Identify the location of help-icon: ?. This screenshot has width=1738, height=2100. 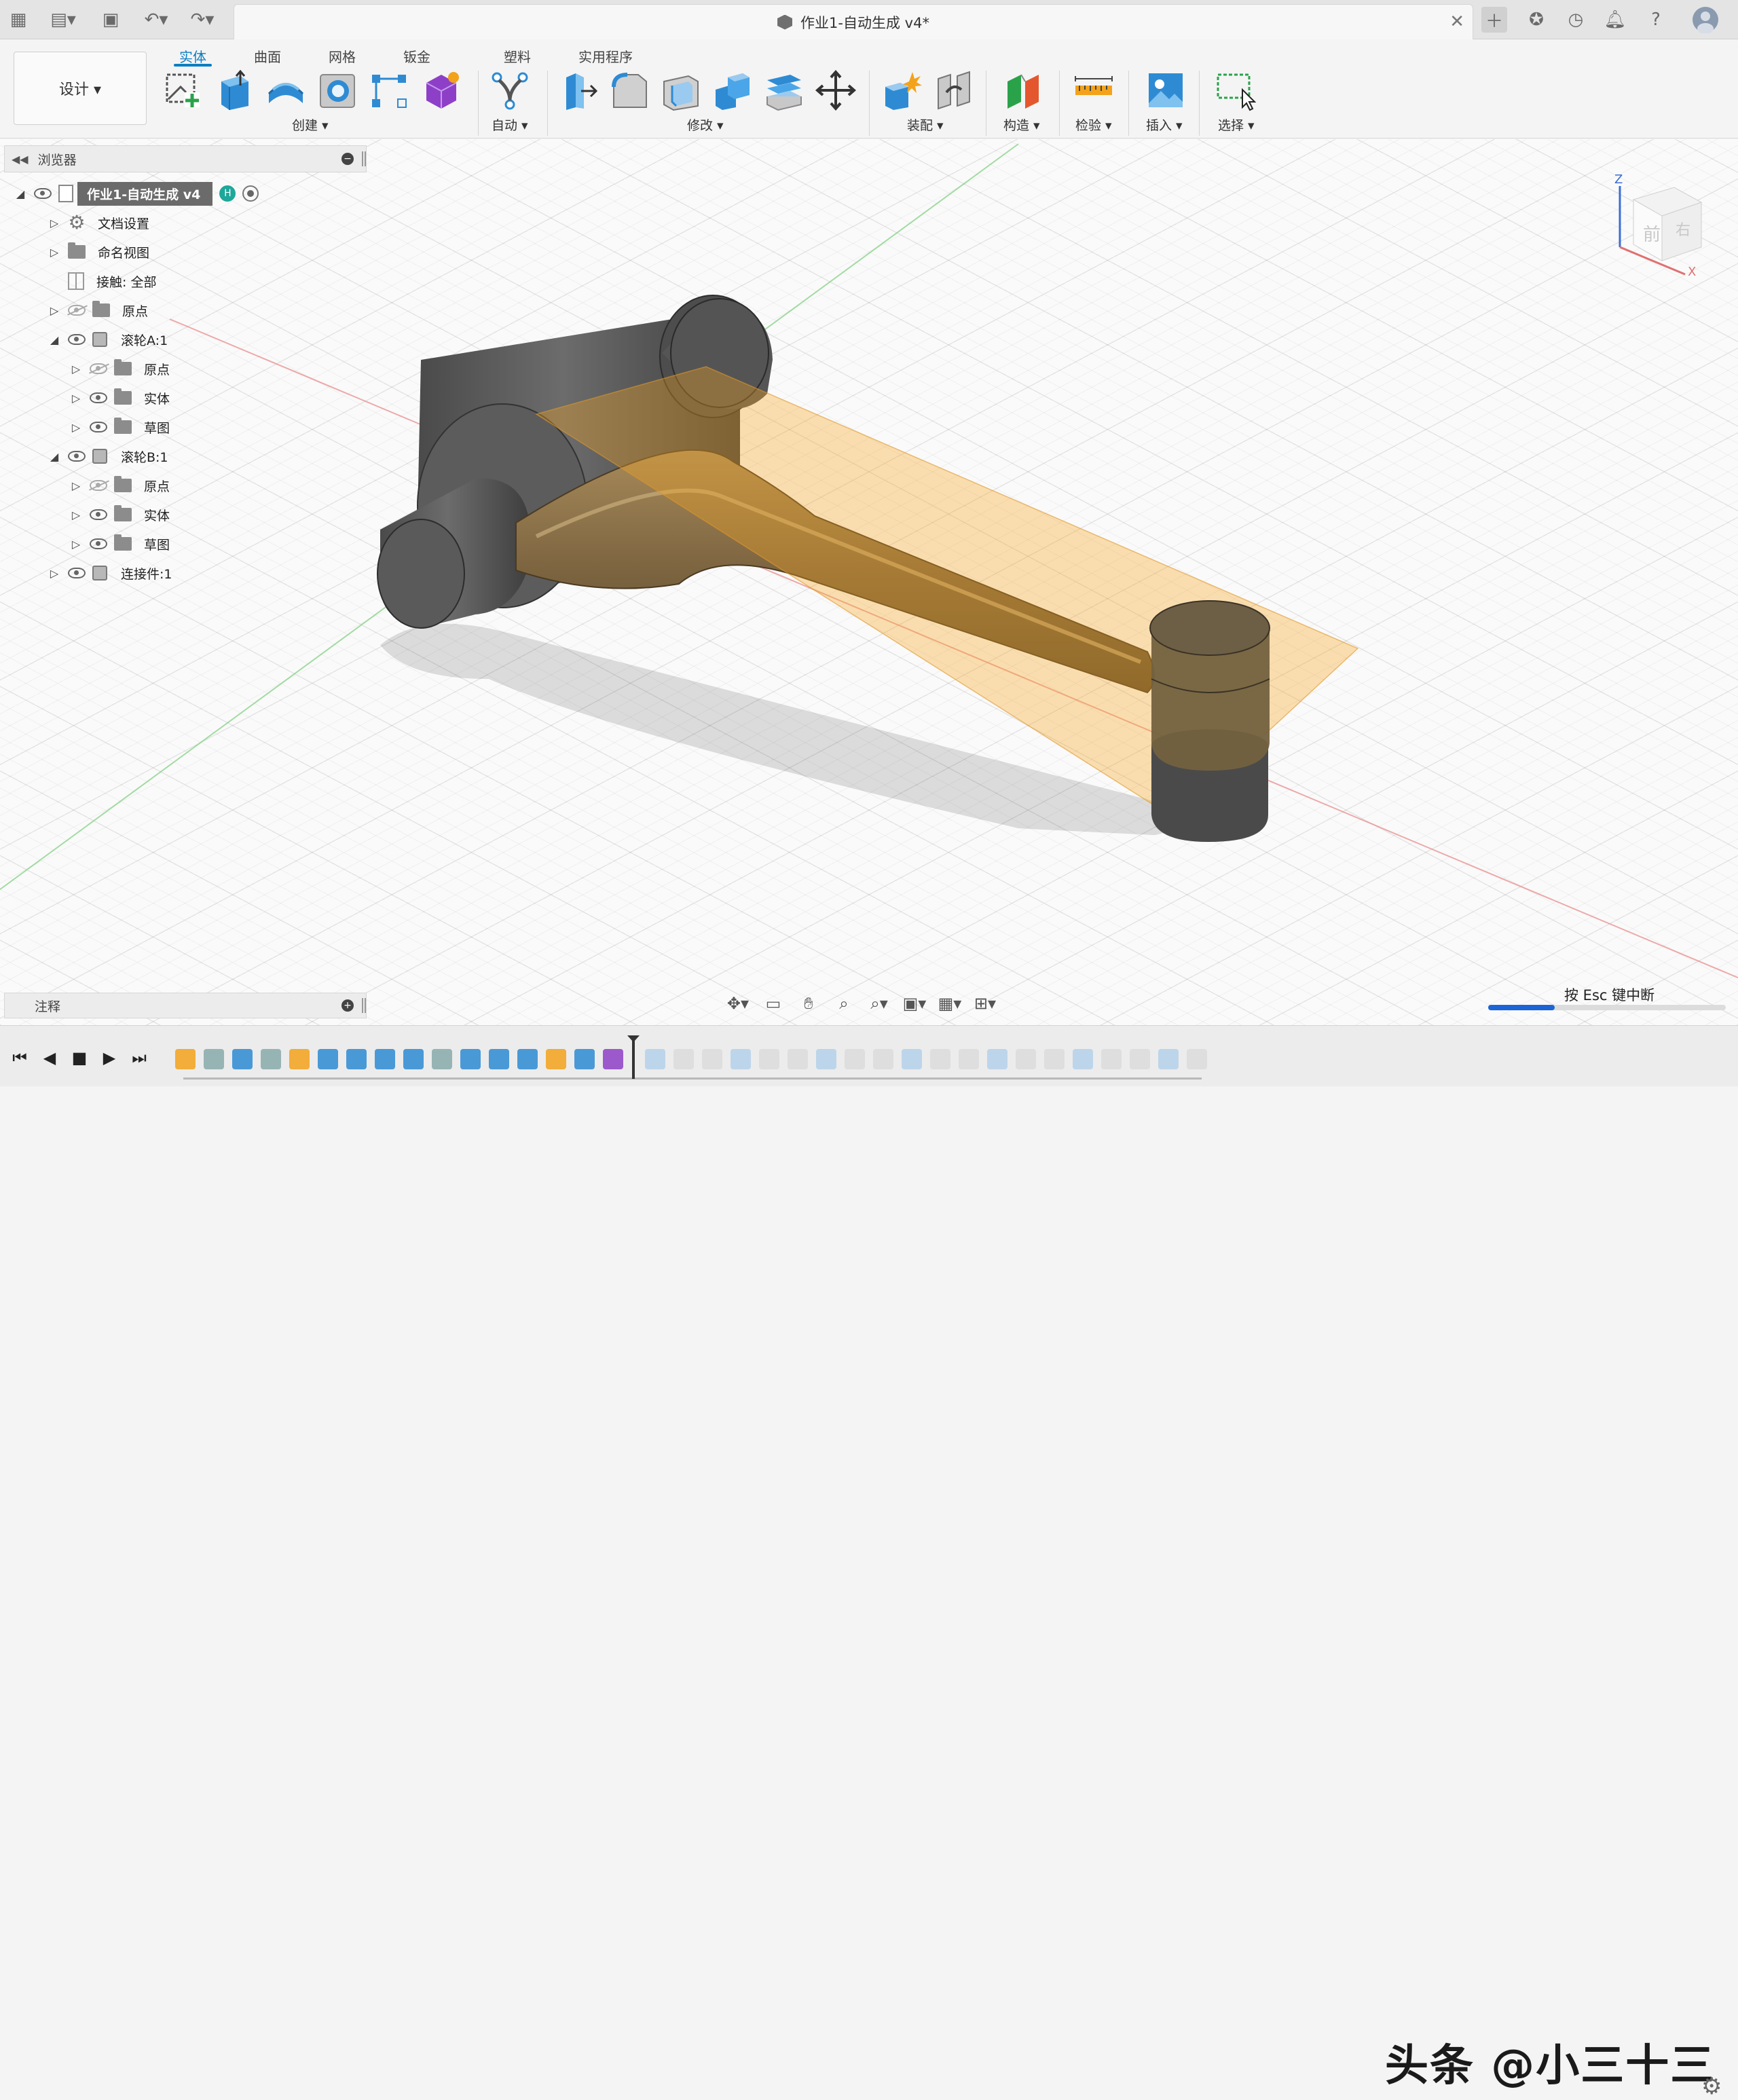
(1656, 20).